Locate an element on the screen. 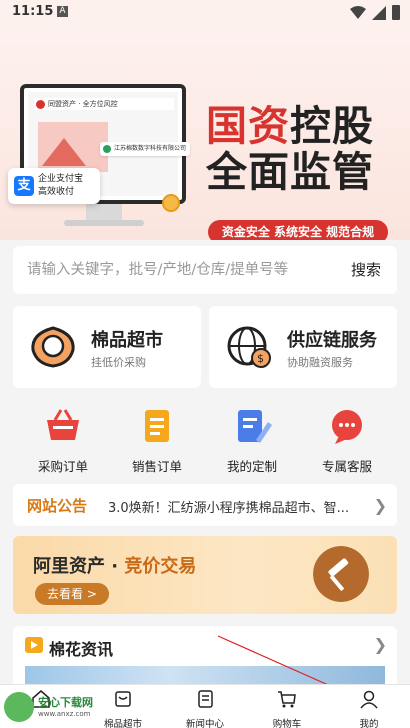  nav-label: 新闻中心 is located at coordinates (204, 723).